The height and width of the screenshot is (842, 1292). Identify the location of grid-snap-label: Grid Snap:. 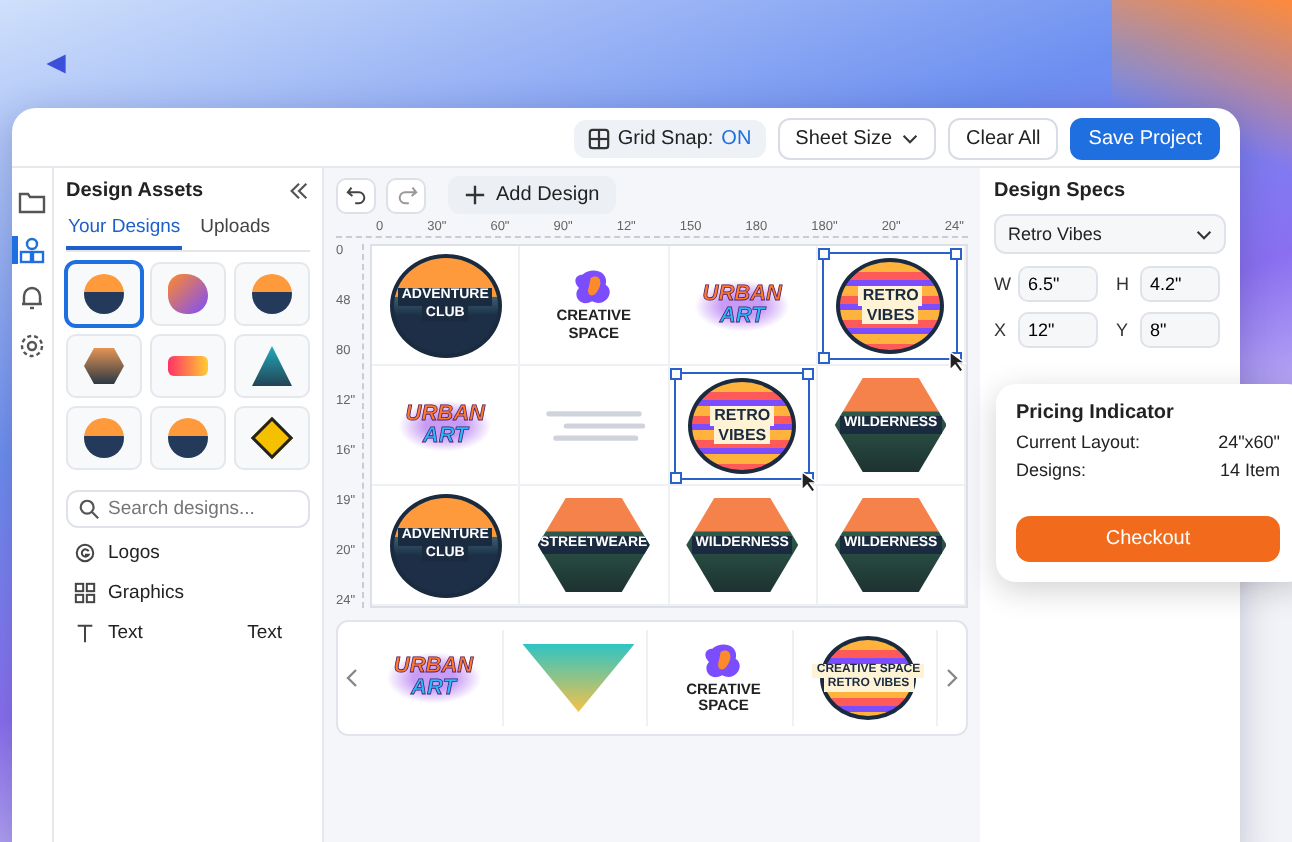
(665, 139).